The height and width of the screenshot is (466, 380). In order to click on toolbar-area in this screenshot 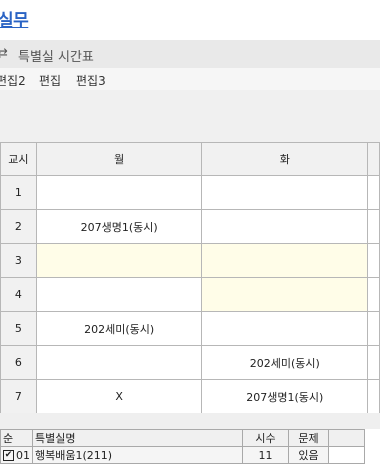, I will do `click(190, 116)`.